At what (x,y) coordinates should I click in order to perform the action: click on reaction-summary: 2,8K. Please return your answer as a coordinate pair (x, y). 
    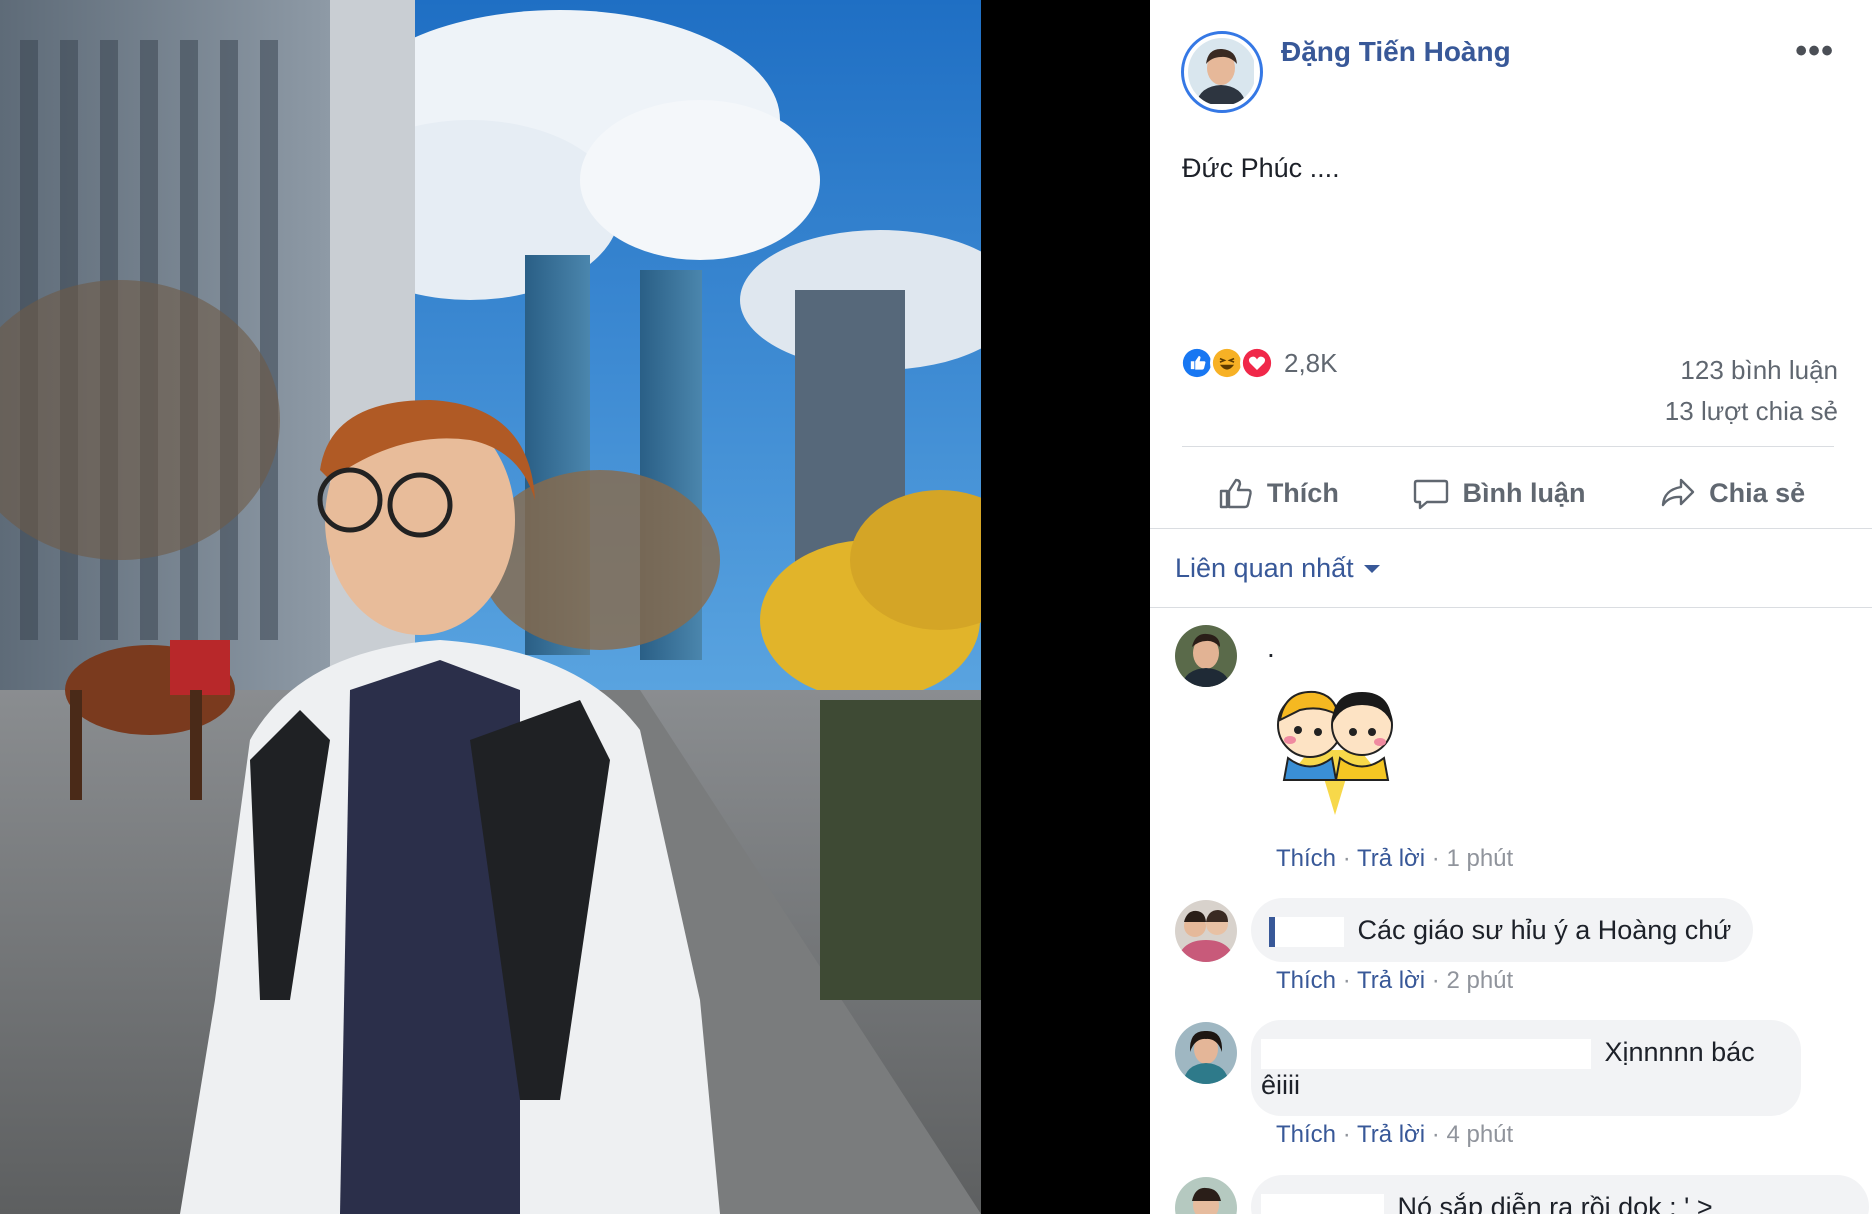
    Looking at the image, I should click on (1259, 363).